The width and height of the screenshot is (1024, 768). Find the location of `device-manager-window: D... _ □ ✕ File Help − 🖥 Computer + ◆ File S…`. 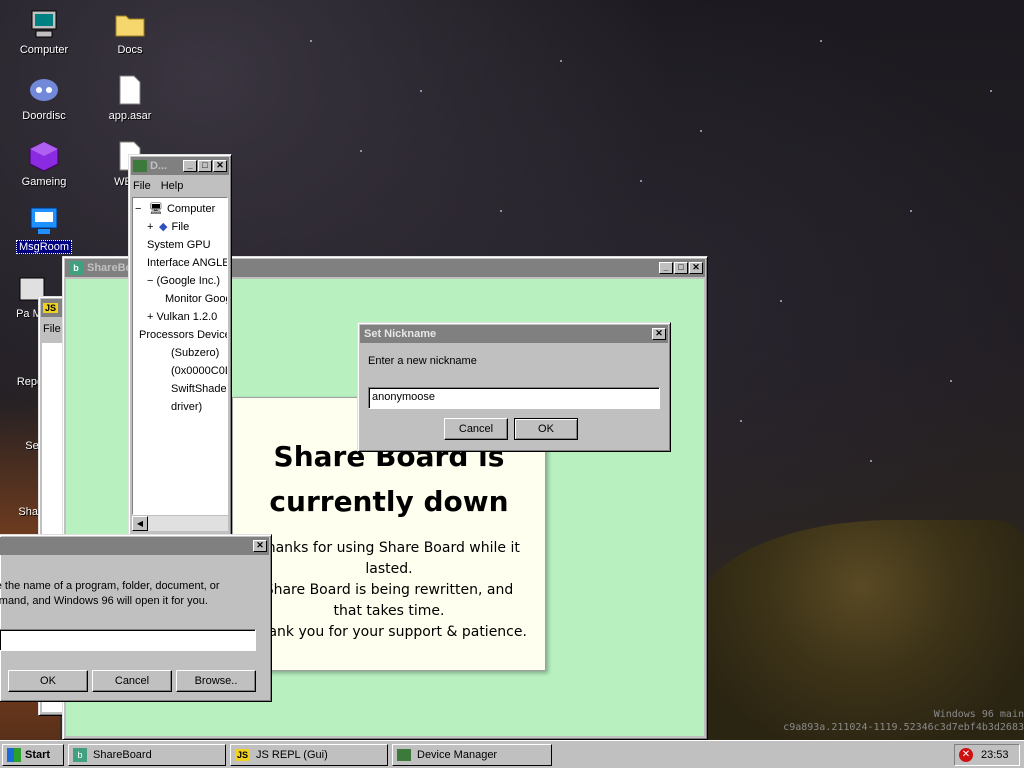

device-manager-window: D... _ □ ✕ File Help − 🖥 Computer + ◆ File S… is located at coordinates (180, 345).